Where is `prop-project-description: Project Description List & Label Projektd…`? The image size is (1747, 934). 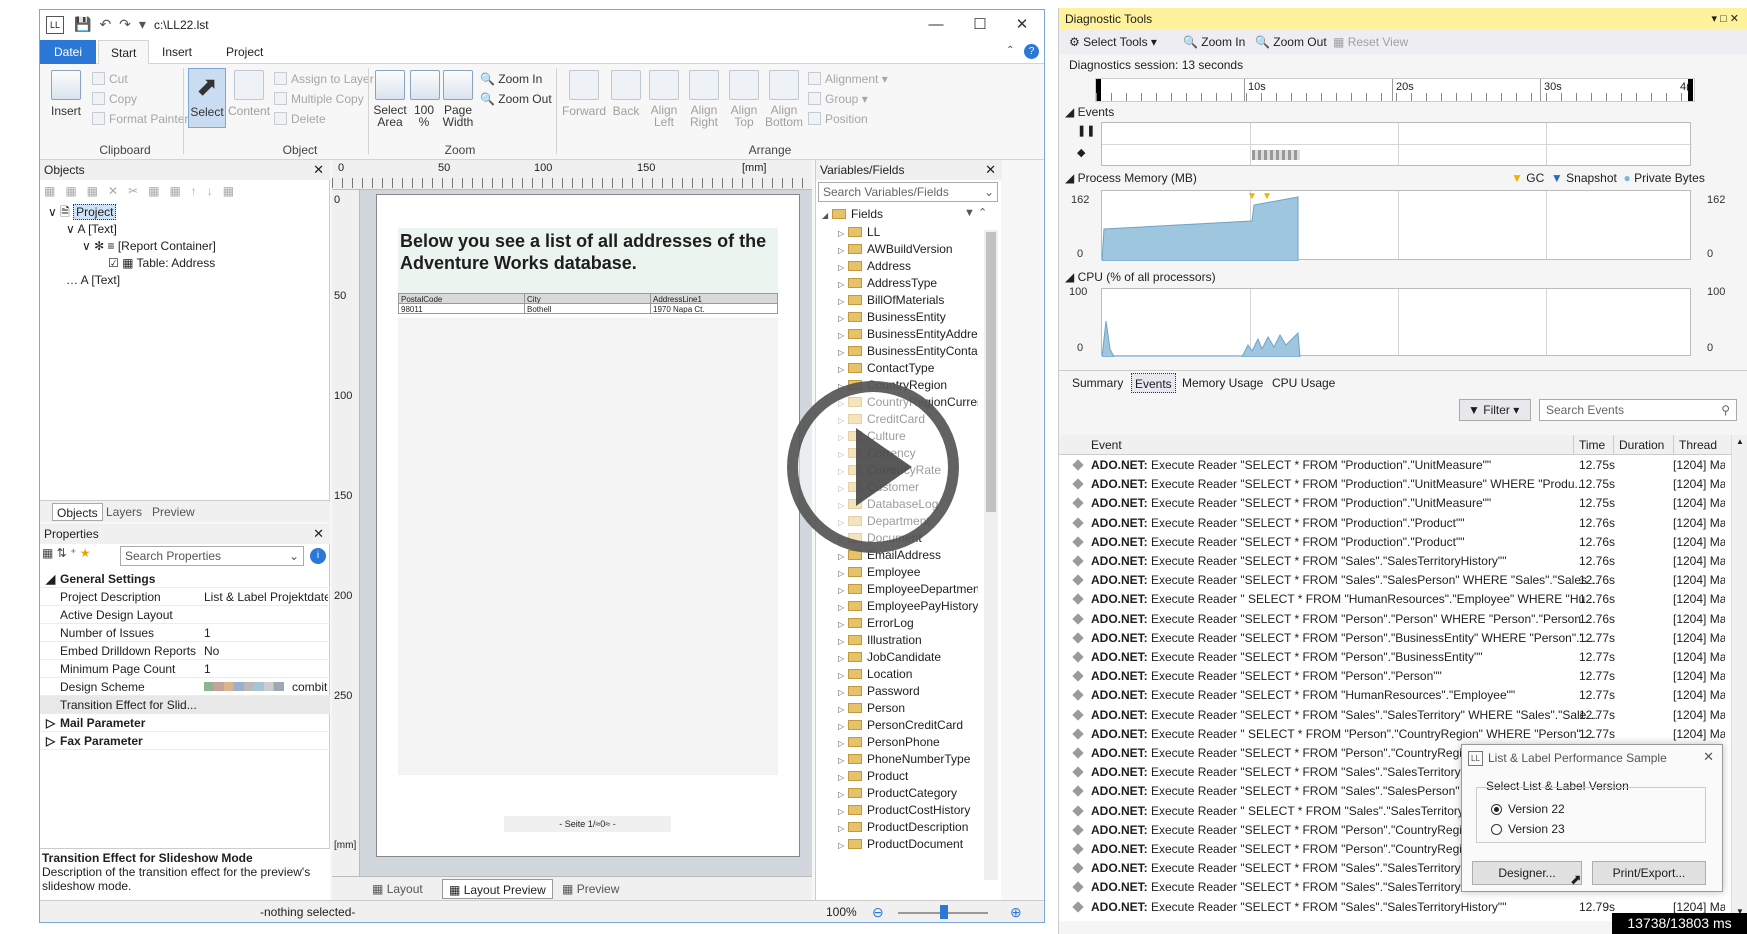
prop-project-description: Project Description List & Label Projektd… is located at coordinates (185, 597).